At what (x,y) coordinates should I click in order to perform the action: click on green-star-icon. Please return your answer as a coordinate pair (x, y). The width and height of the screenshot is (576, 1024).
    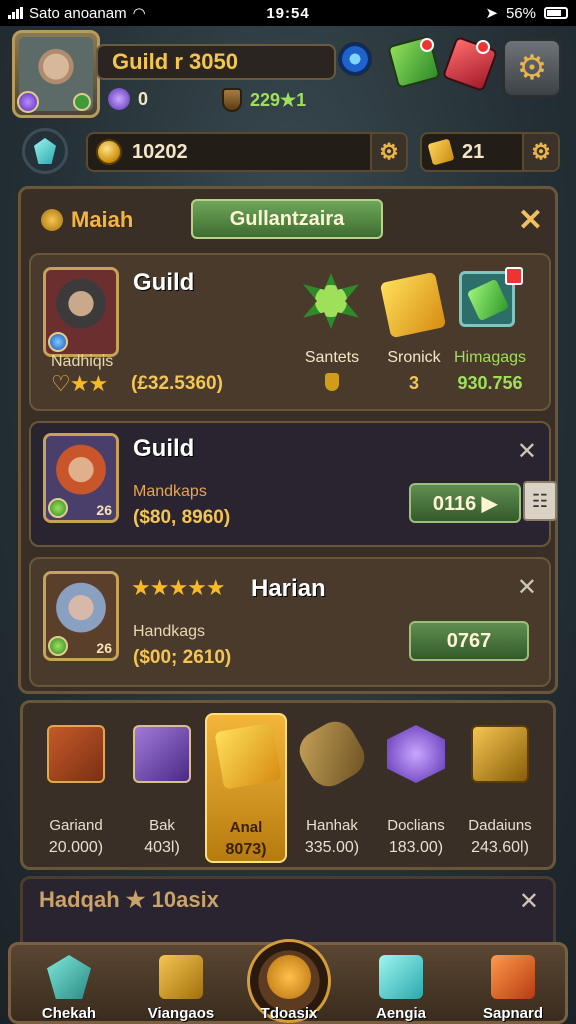
    Looking at the image, I should click on (331, 301).